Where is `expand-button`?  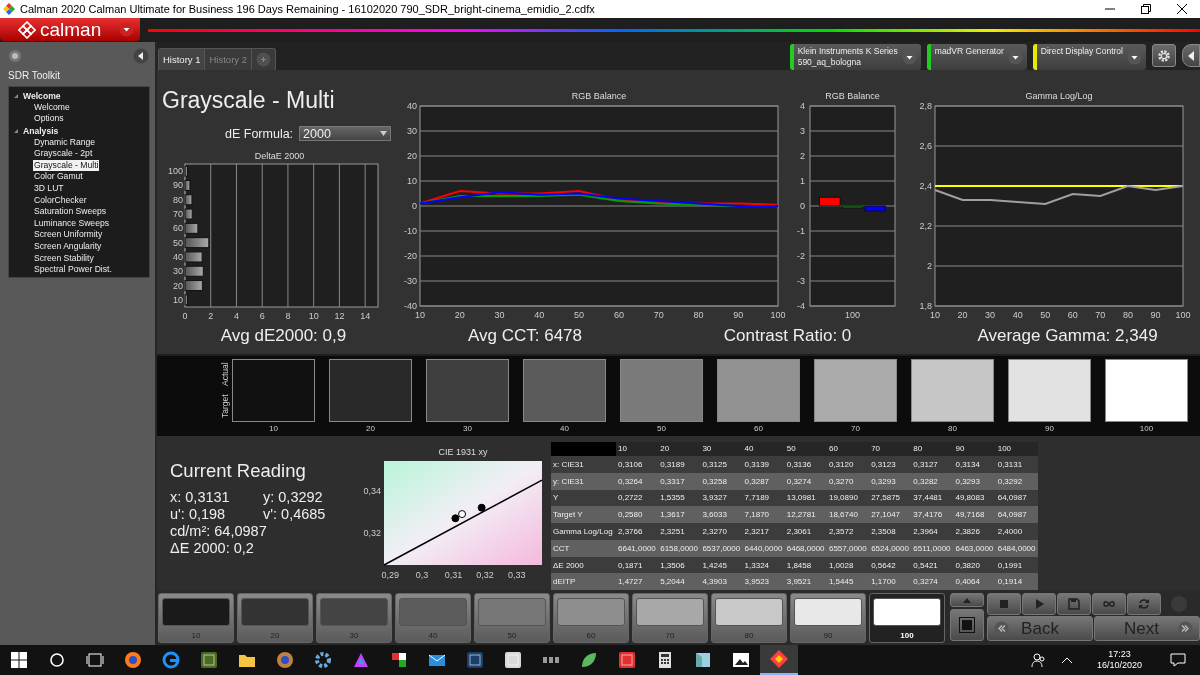
expand-button is located at coordinates (967, 600).